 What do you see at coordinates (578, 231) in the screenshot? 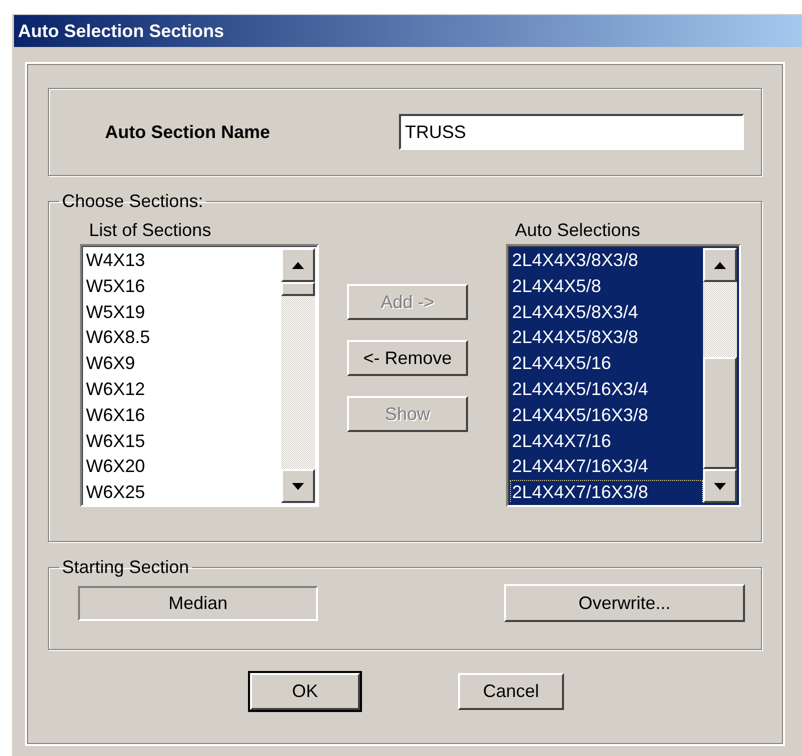
I see `list-label: Auto Selections` at bounding box center [578, 231].